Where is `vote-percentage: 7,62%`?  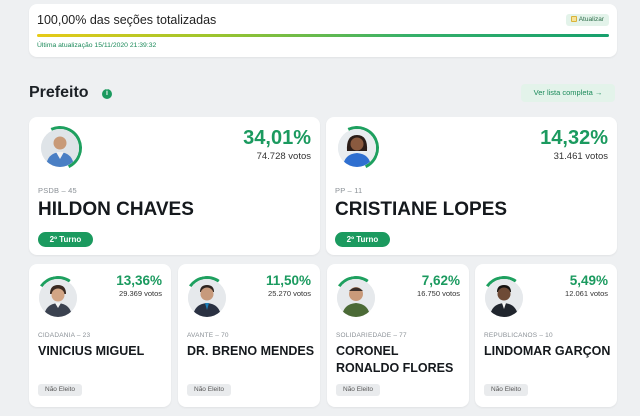 vote-percentage: 7,62% is located at coordinates (440, 280).